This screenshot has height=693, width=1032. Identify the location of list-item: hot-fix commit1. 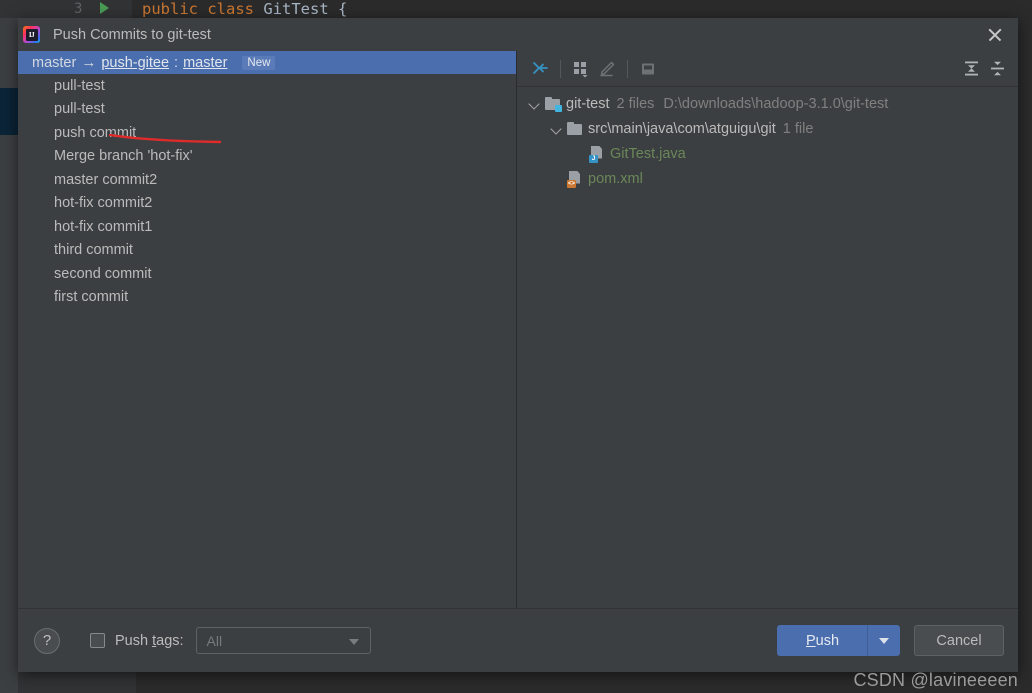
(267, 227).